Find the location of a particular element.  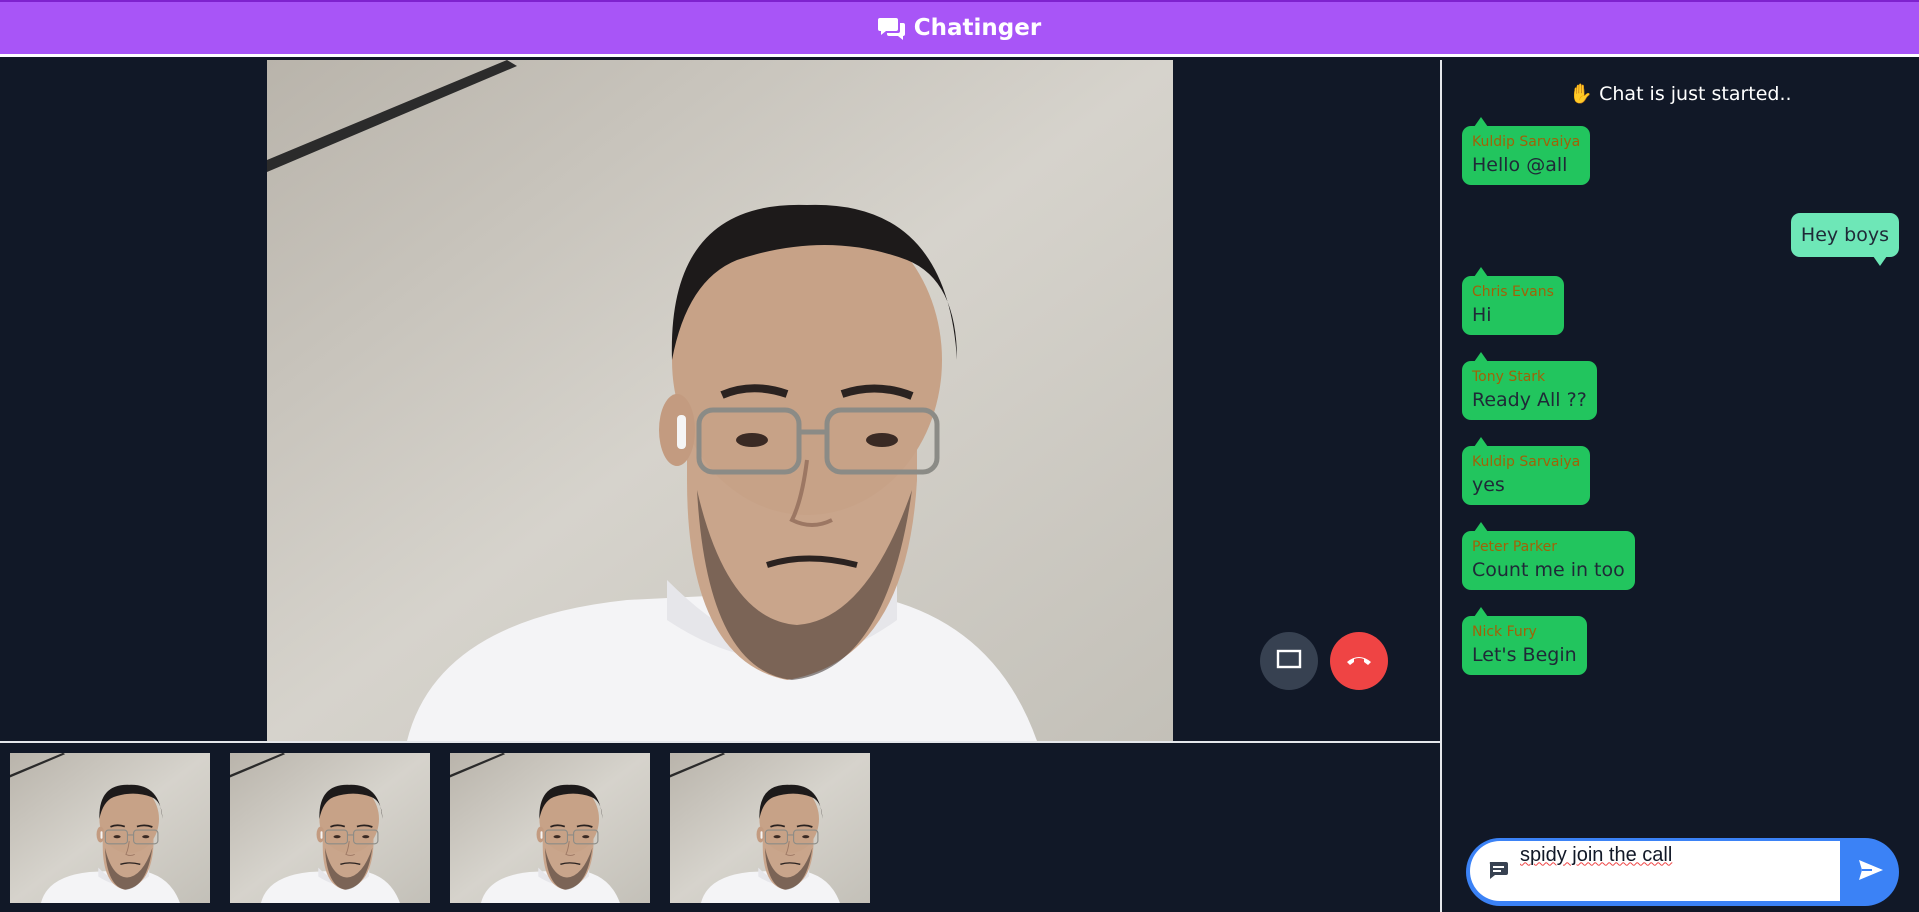

chat-message: Tony Stark Ready All ?? is located at coordinates (1529, 386).